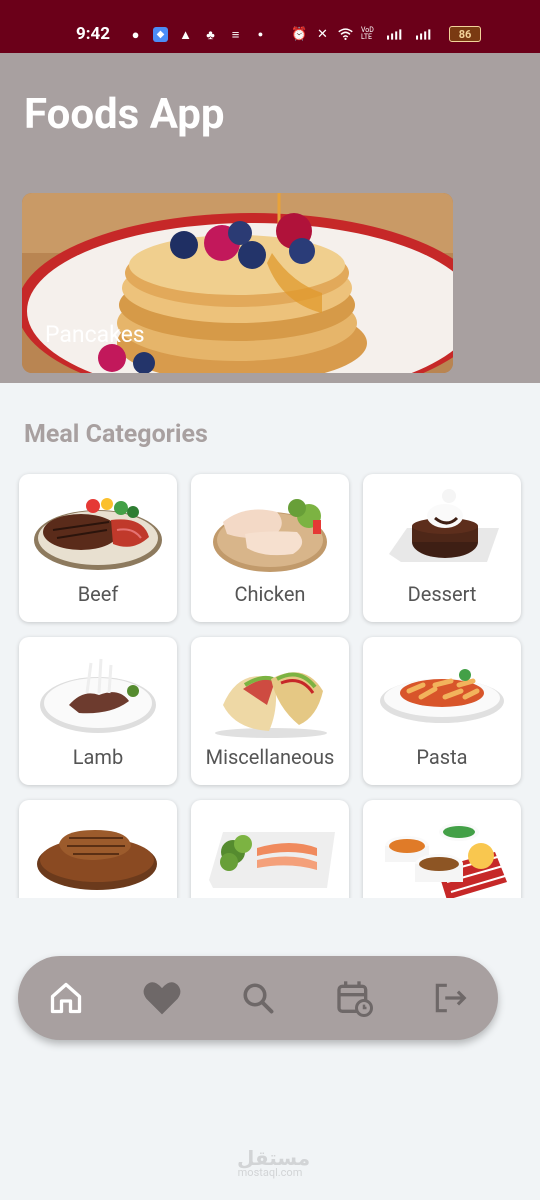  I want to click on battery-indicator: 86, so click(465, 34).